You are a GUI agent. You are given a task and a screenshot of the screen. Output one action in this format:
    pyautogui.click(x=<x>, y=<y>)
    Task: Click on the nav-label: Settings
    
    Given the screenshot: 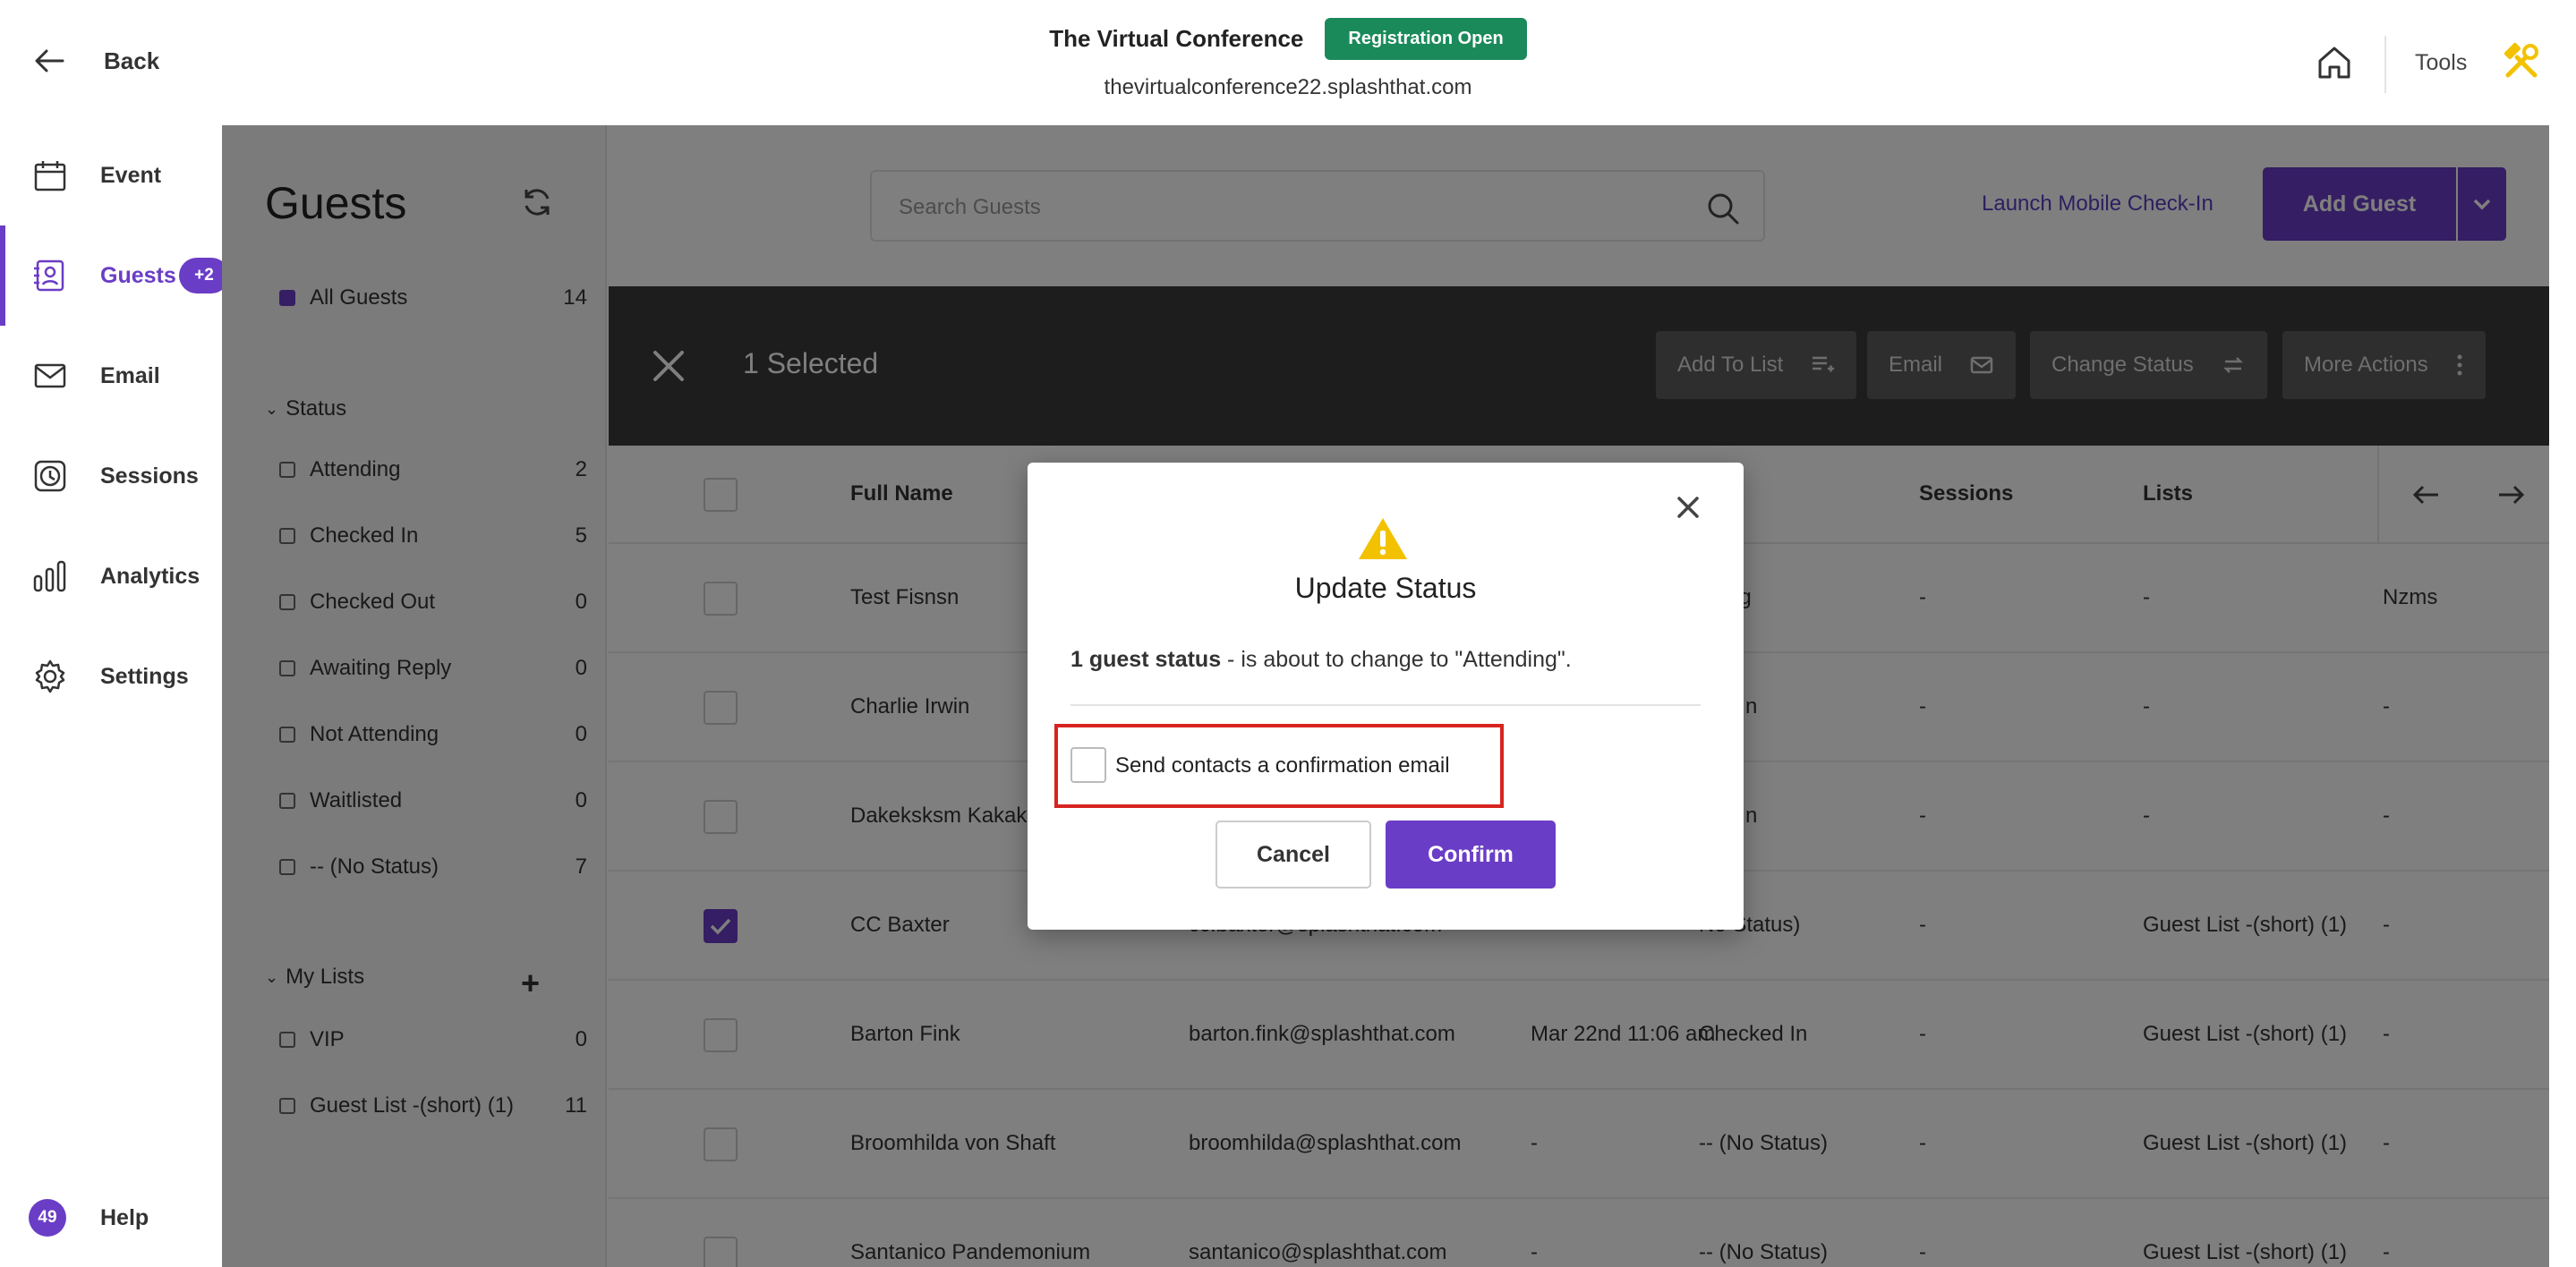 What is the action you would take?
    pyautogui.click(x=144, y=676)
    